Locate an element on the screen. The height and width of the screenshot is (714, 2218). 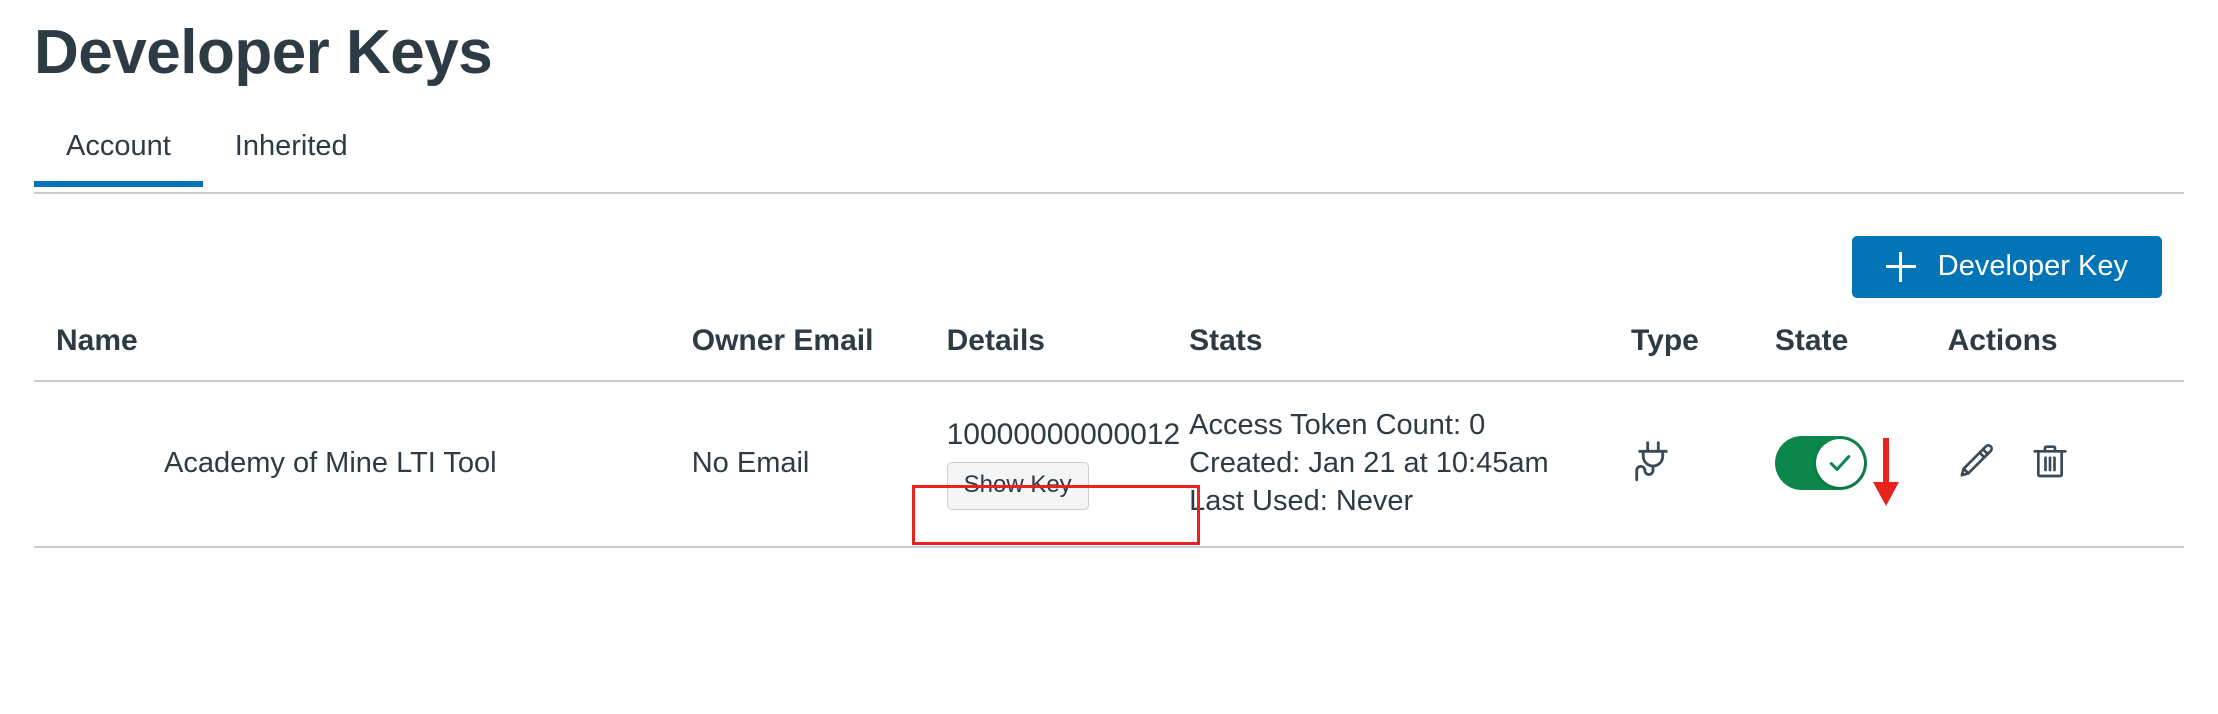
tab-bar: Account Inherited is located at coordinates (1109, 158).